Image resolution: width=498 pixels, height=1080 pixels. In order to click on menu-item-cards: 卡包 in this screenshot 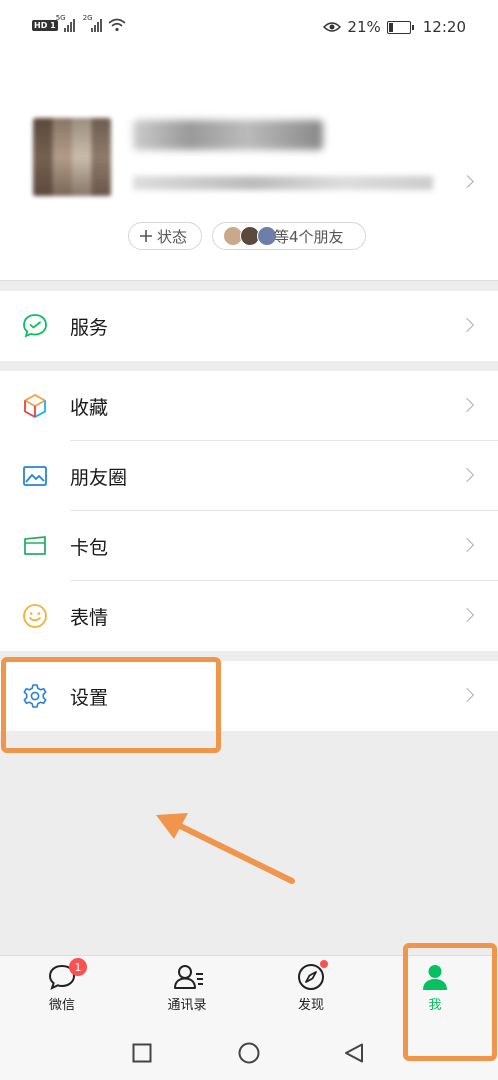, I will do `click(249, 546)`.